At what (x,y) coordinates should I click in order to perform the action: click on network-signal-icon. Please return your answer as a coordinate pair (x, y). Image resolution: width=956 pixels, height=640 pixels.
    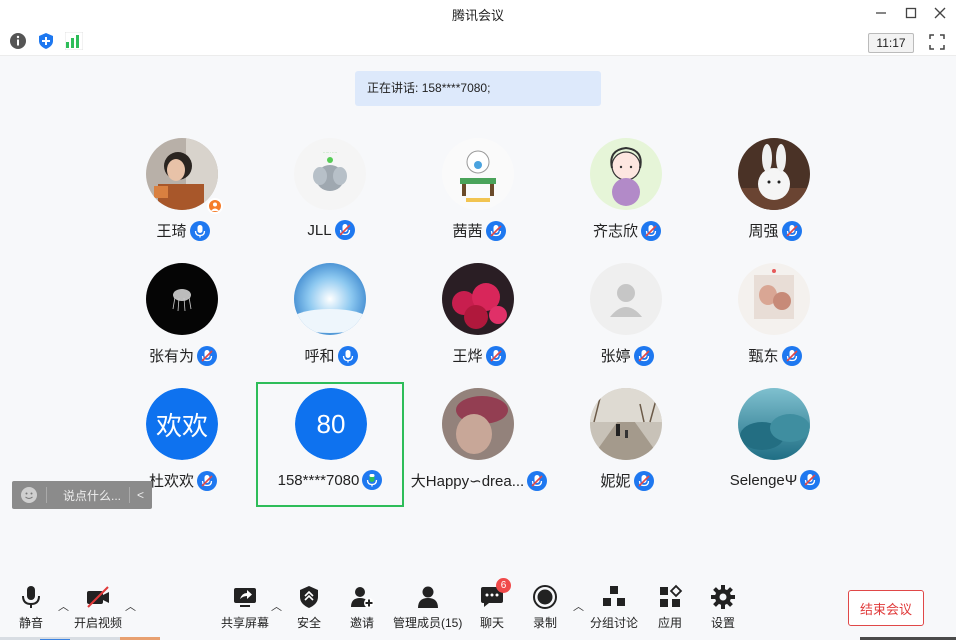
    Looking at the image, I should click on (74, 41).